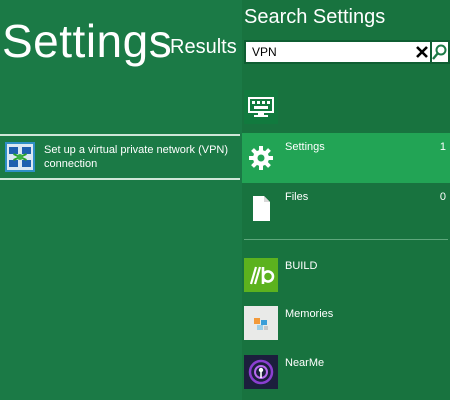 The image size is (450, 400). I want to click on app-build: BUILD, so click(346, 278).